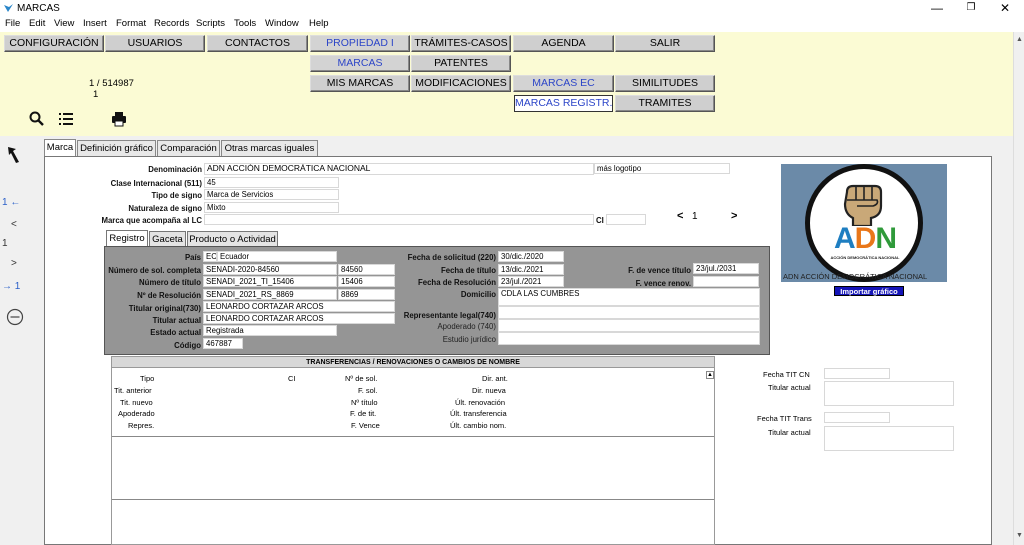  What do you see at coordinates (512, 8) in the screenshot?
I see `title-bar: MARCAS — ❐ ✕` at bounding box center [512, 8].